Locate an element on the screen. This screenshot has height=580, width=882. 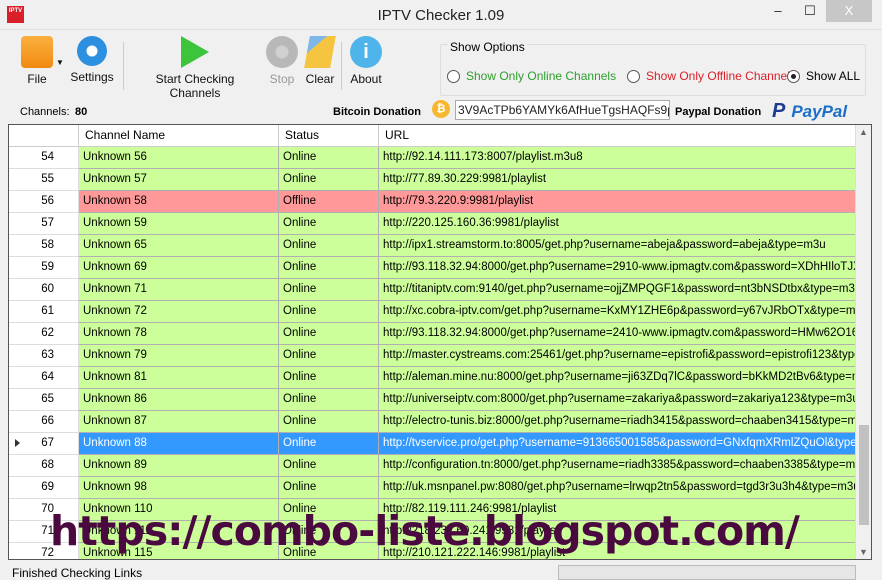
row-number: 64 is located at coordinates (44, 378).